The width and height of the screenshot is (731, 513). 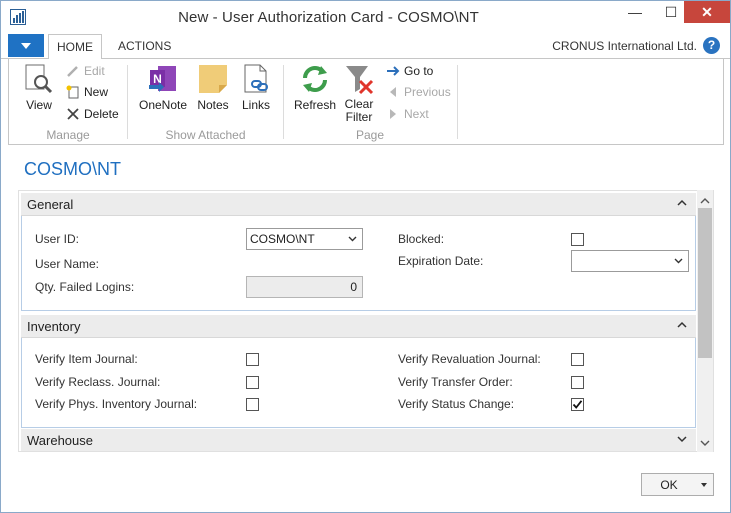 I want to click on scroll-down-icon, so click(x=705, y=443).